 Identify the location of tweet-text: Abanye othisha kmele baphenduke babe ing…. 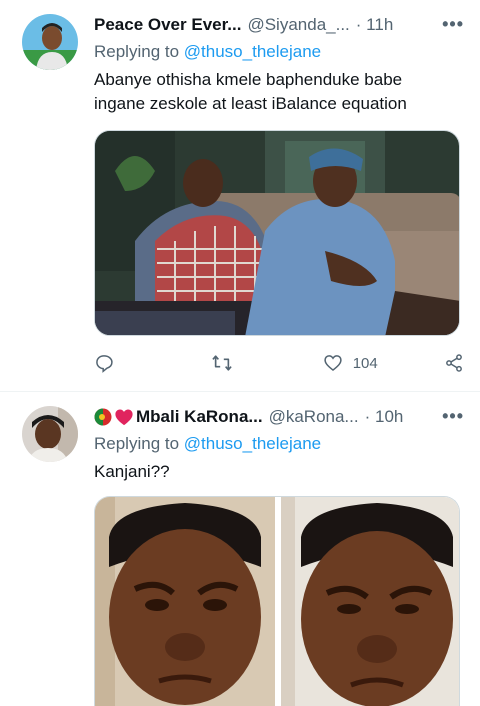
(250, 91).